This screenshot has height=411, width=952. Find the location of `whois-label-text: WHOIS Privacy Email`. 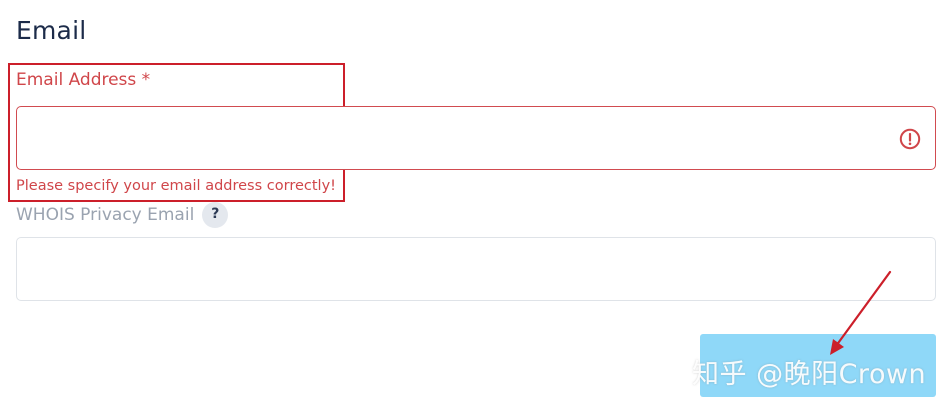

whois-label-text: WHOIS Privacy Email is located at coordinates (105, 215).